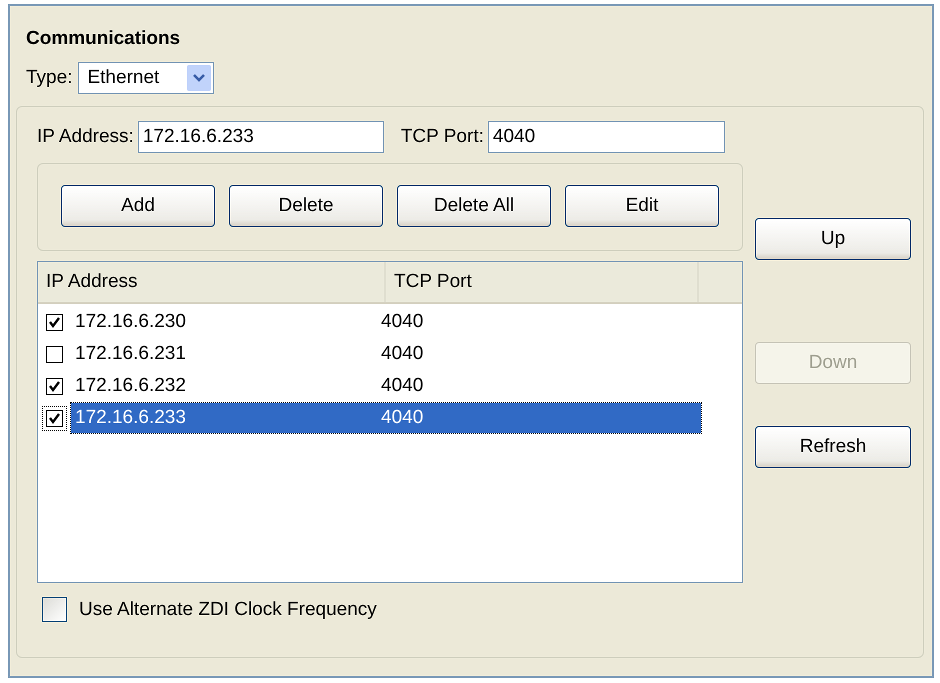 The height and width of the screenshot is (683, 940). What do you see at coordinates (642, 206) in the screenshot?
I see `action-button: Edit` at bounding box center [642, 206].